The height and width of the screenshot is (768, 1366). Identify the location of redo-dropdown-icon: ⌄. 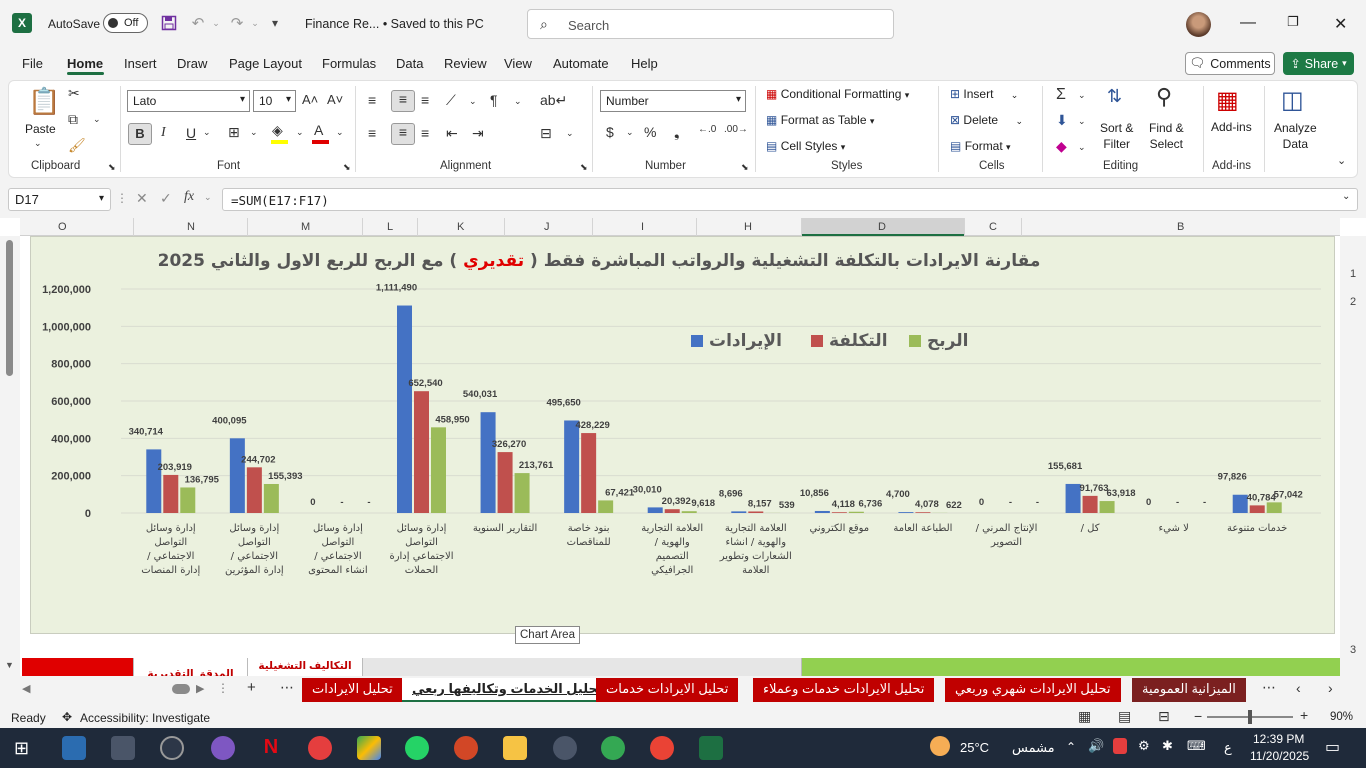
(255, 23).